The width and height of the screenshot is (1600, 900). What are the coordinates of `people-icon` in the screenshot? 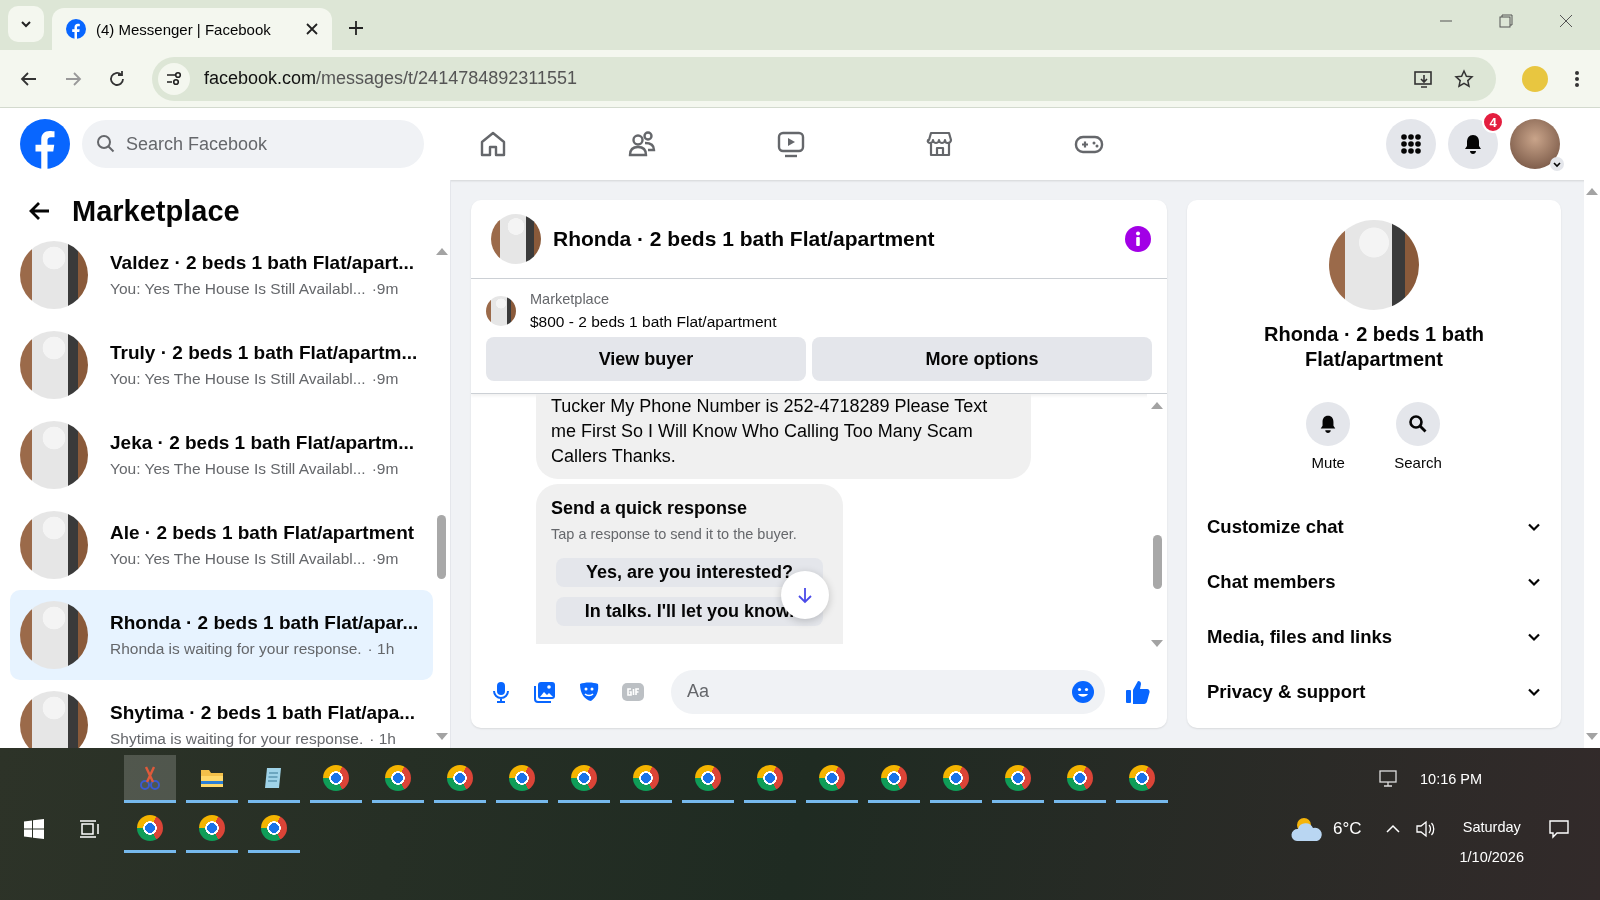 It's located at (642, 144).